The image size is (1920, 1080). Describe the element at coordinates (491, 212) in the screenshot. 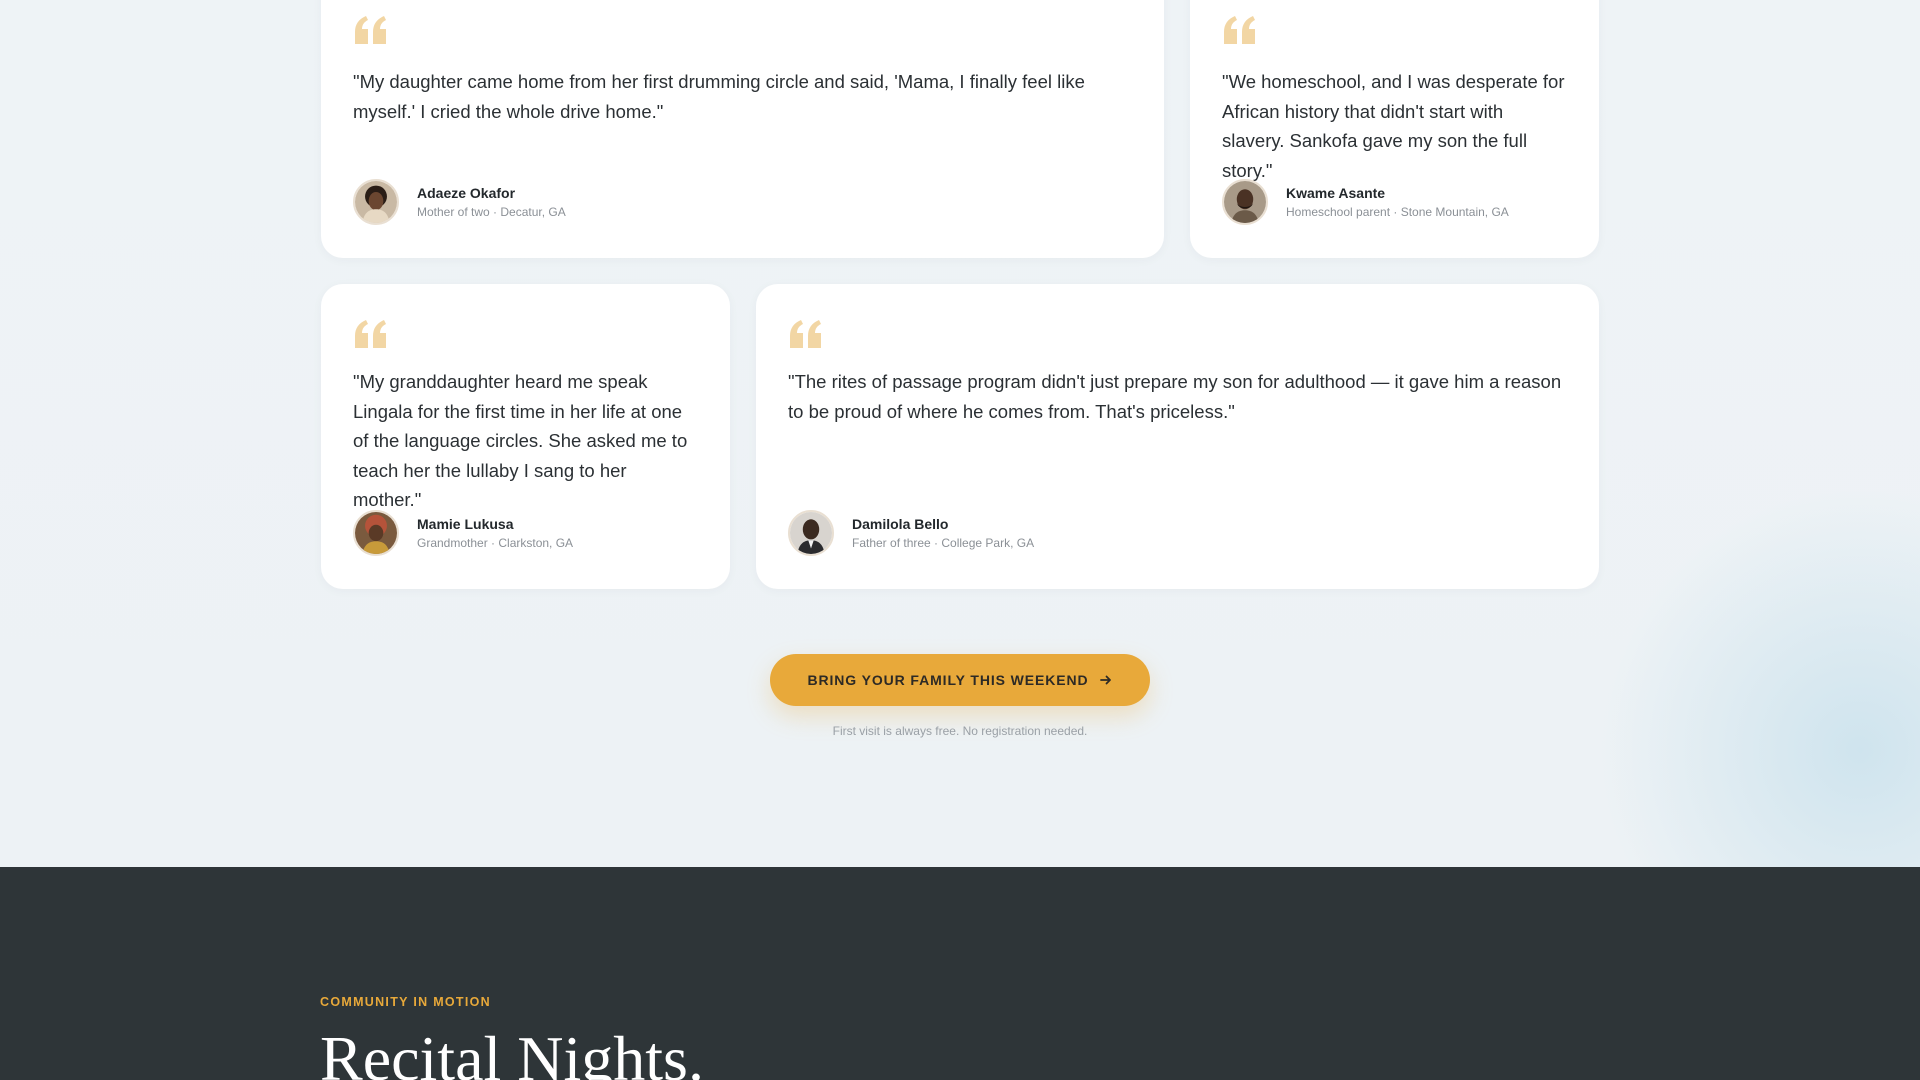

I see `author-meta: Mother of two · Decatur, GA` at that location.